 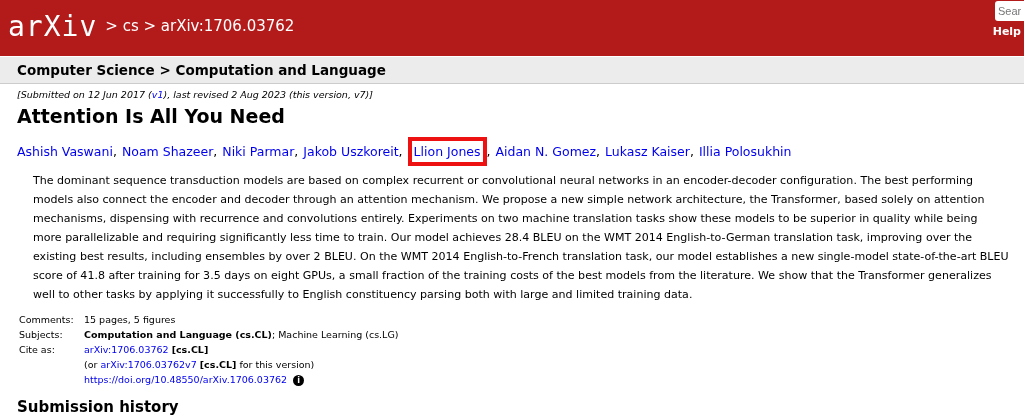 I want to click on author-link: Ashish Vaswani, so click(x=65, y=151).